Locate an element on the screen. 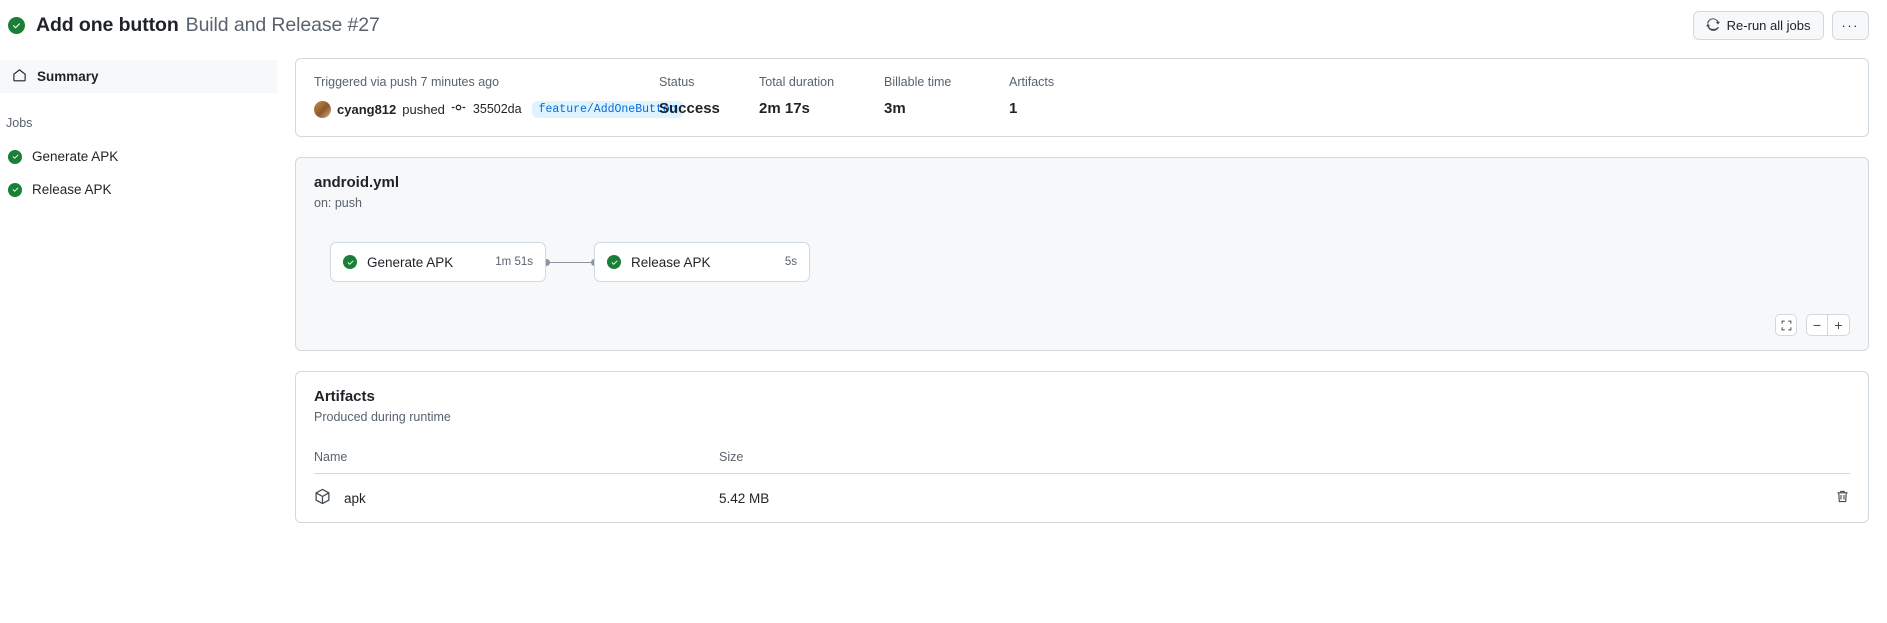 The image size is (1887, 623). artifact-name: apk is located at coordinates (355, 498).